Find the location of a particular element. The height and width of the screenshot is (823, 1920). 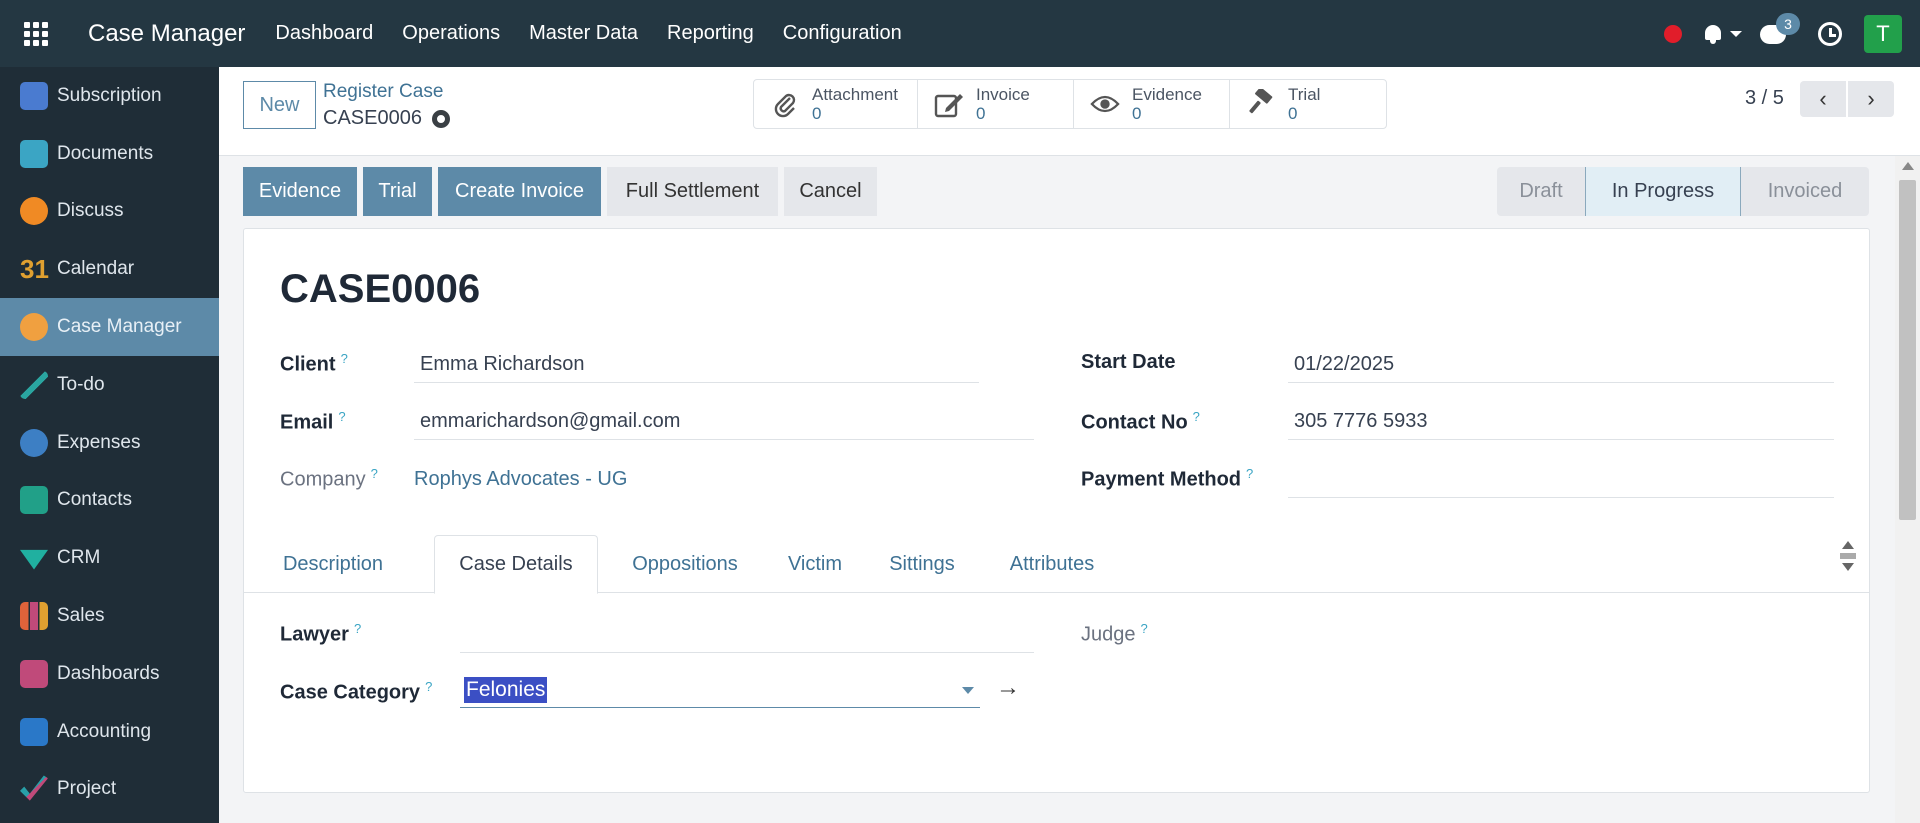

sidebar-item-calendar: 31 Calendar is located at coordinates (109, 269).